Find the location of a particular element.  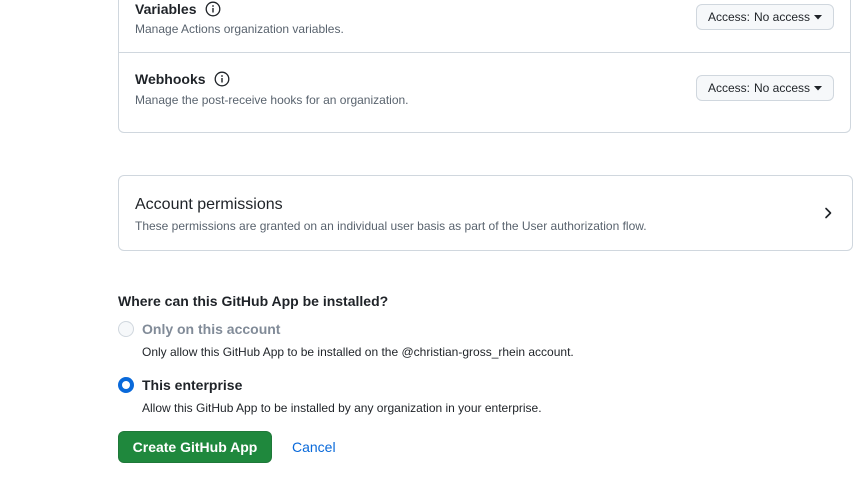

permission-title: Variables is located at coordinates (178, 9).